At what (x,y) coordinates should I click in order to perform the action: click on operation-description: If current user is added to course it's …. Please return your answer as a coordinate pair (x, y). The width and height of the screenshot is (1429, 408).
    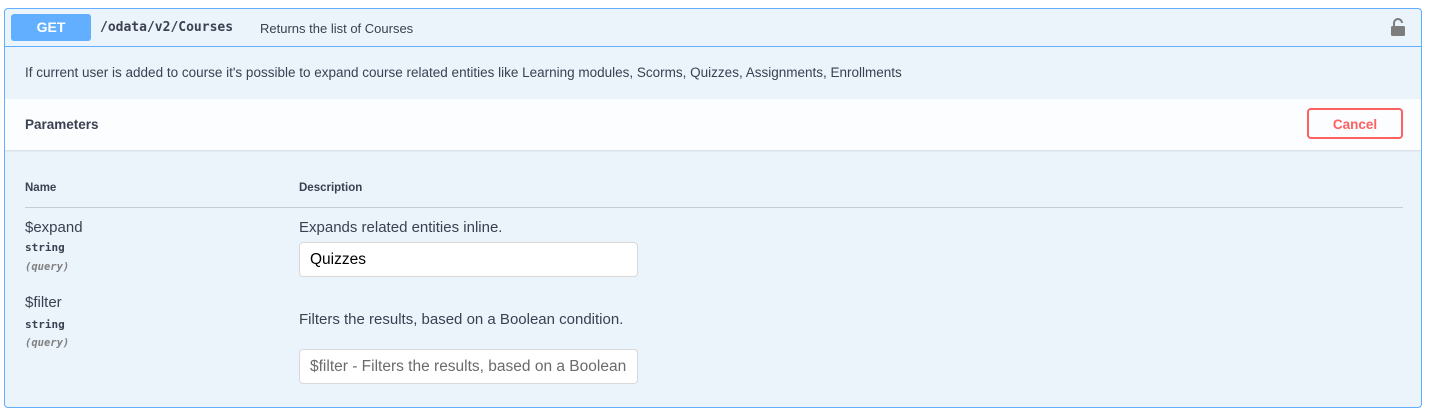
    Looking at the image, I should click on (463, 72).